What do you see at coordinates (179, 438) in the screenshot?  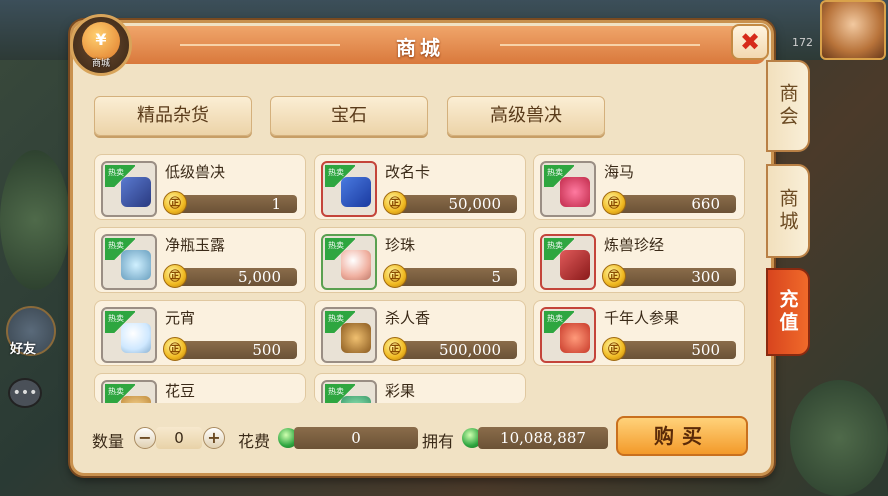 I see `quantity-input: 0` at bounding box center [179, 438].